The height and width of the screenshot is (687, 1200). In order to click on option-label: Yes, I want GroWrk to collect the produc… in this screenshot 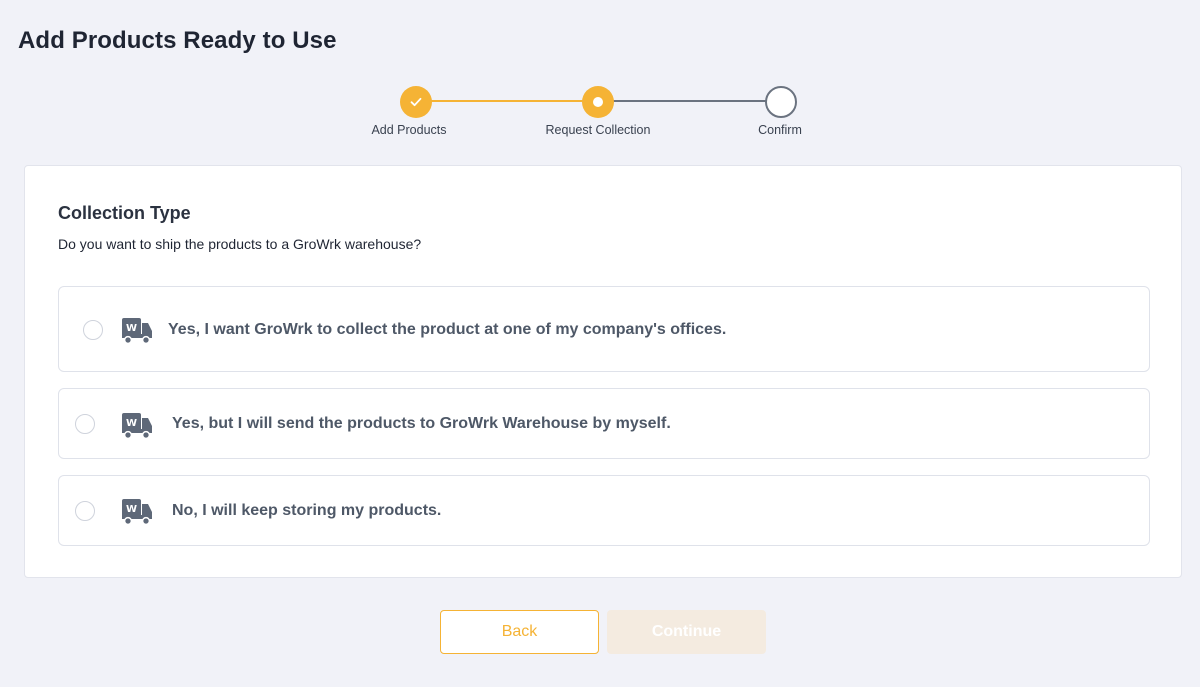, I will do `click(447, 329)`.